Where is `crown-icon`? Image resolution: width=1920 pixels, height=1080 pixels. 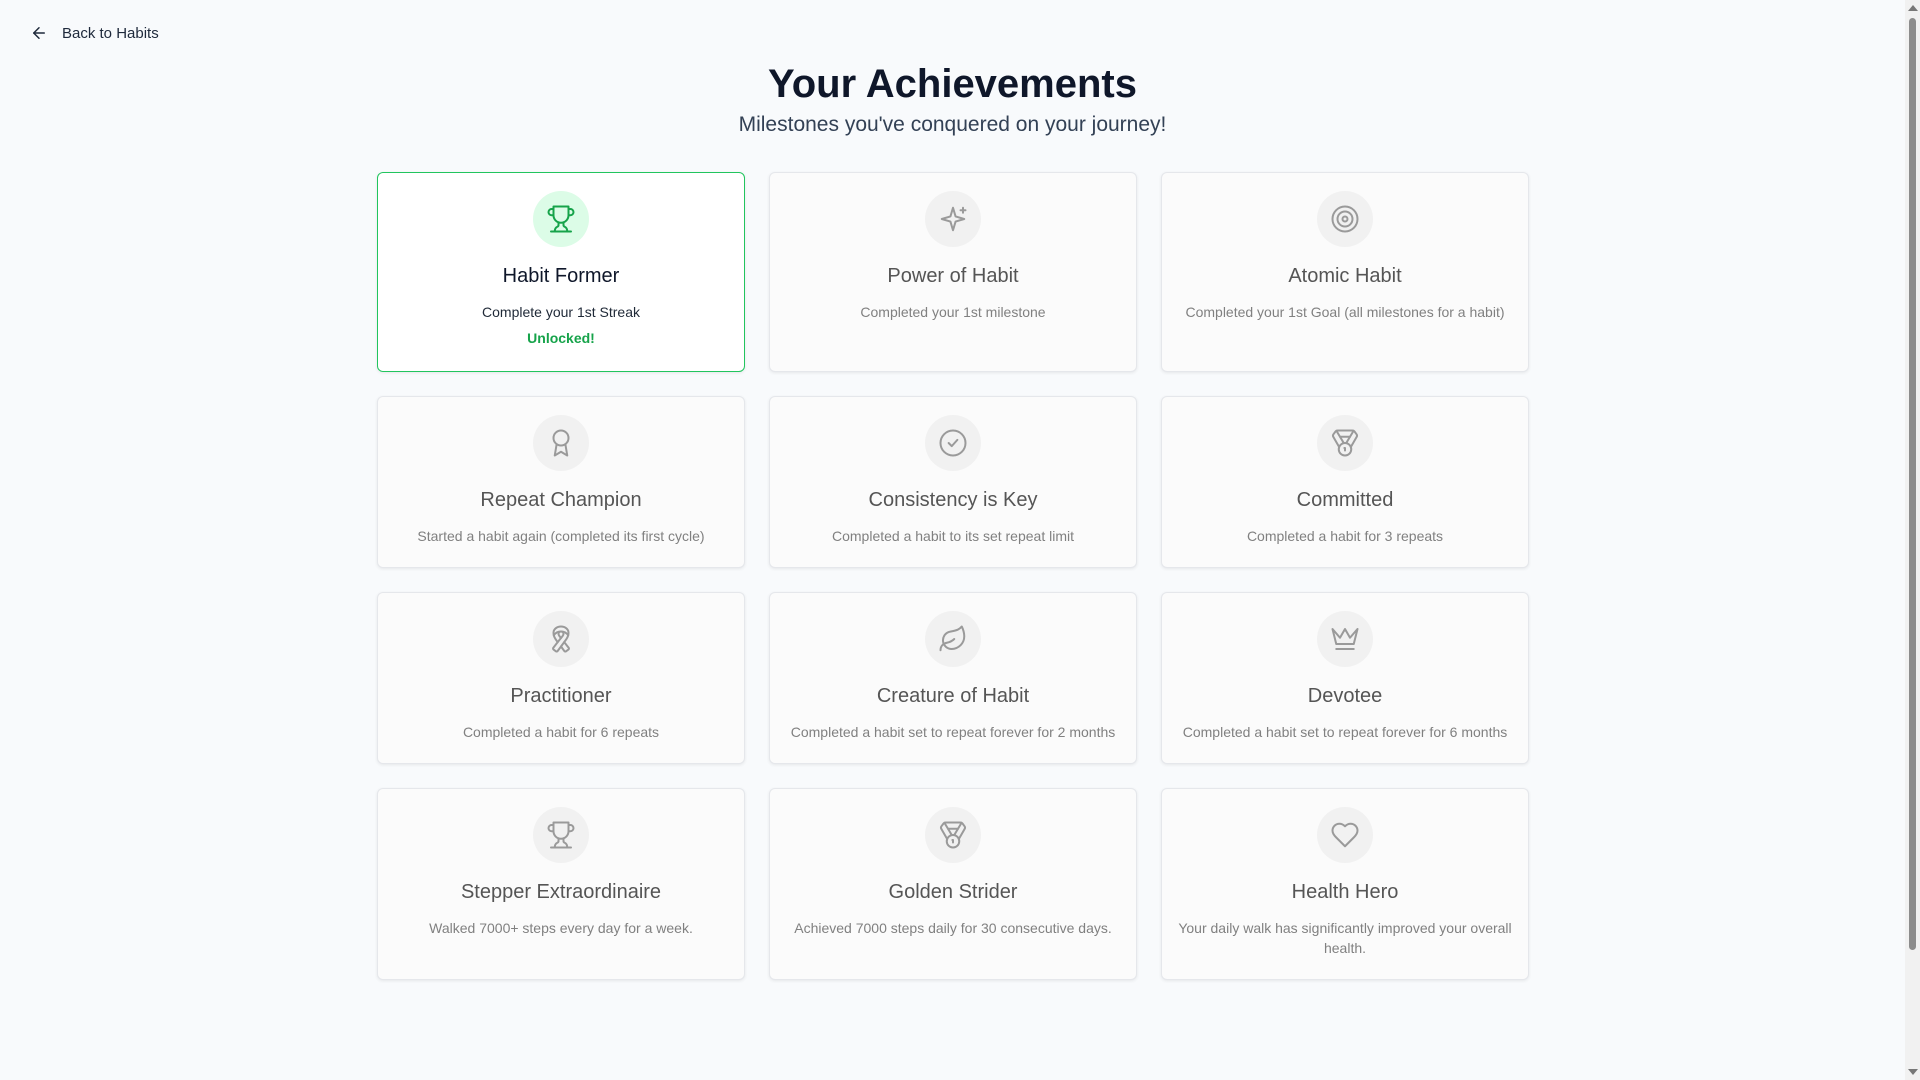 crown-icon is located at coordinates (1345, 639).